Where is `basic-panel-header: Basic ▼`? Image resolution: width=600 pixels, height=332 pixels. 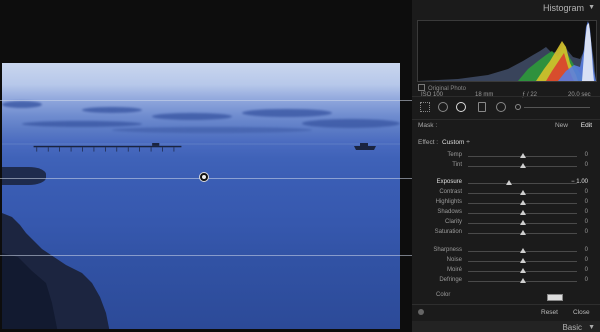
basic-panel-header: Basic ▼ is located at coordinates (506, 326).